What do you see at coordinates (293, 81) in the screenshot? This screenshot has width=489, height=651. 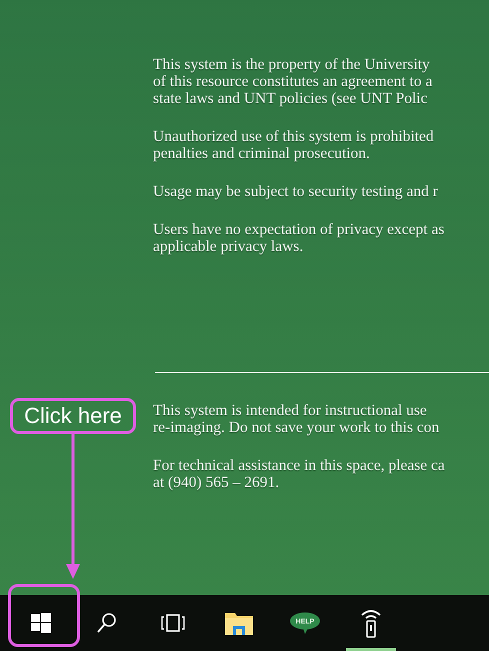 I see `notice-text: of this resource constitutes an agreement to a` at bounding box center [293, 81].